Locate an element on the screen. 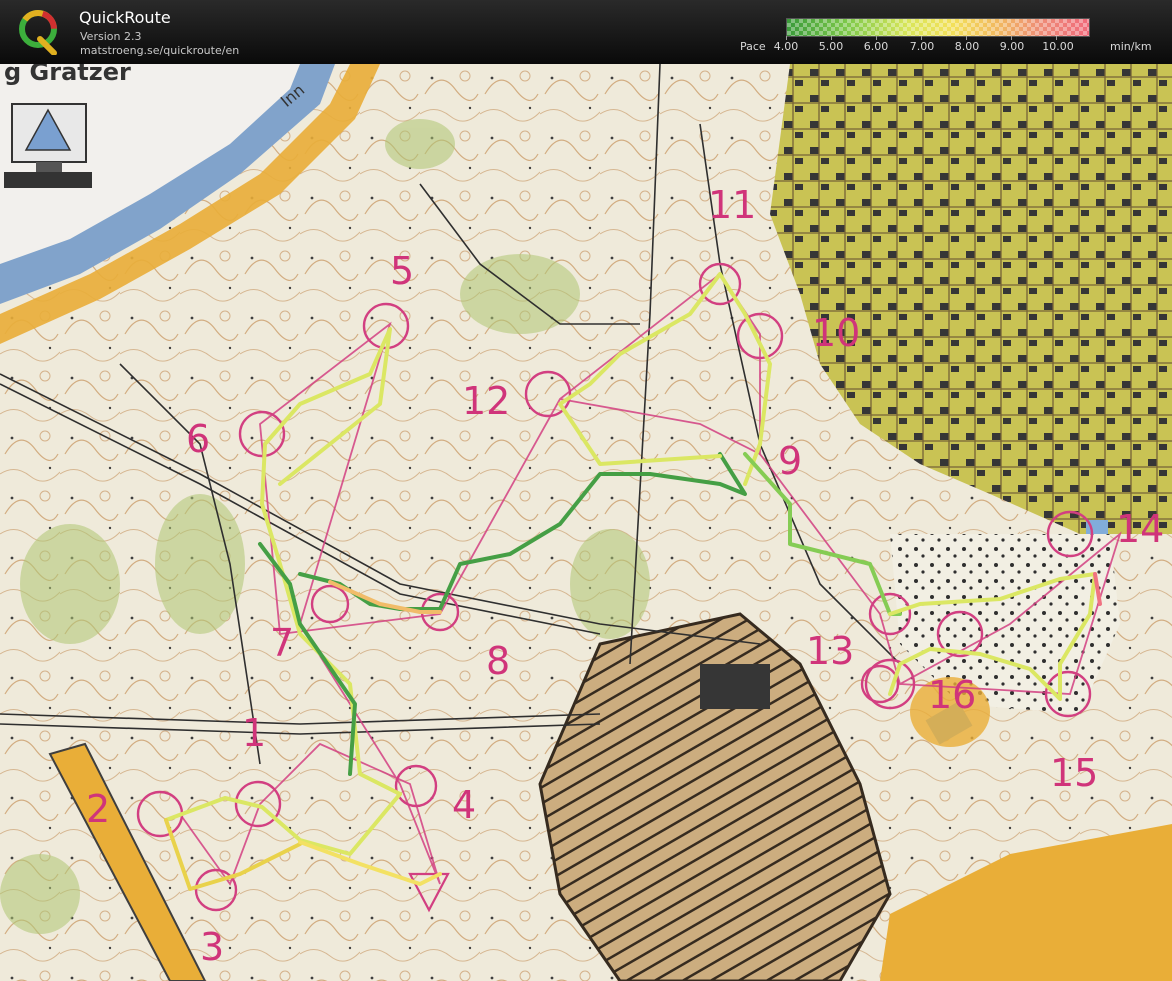  pace-value: 9.00 is located at coordinates (1012, 46).